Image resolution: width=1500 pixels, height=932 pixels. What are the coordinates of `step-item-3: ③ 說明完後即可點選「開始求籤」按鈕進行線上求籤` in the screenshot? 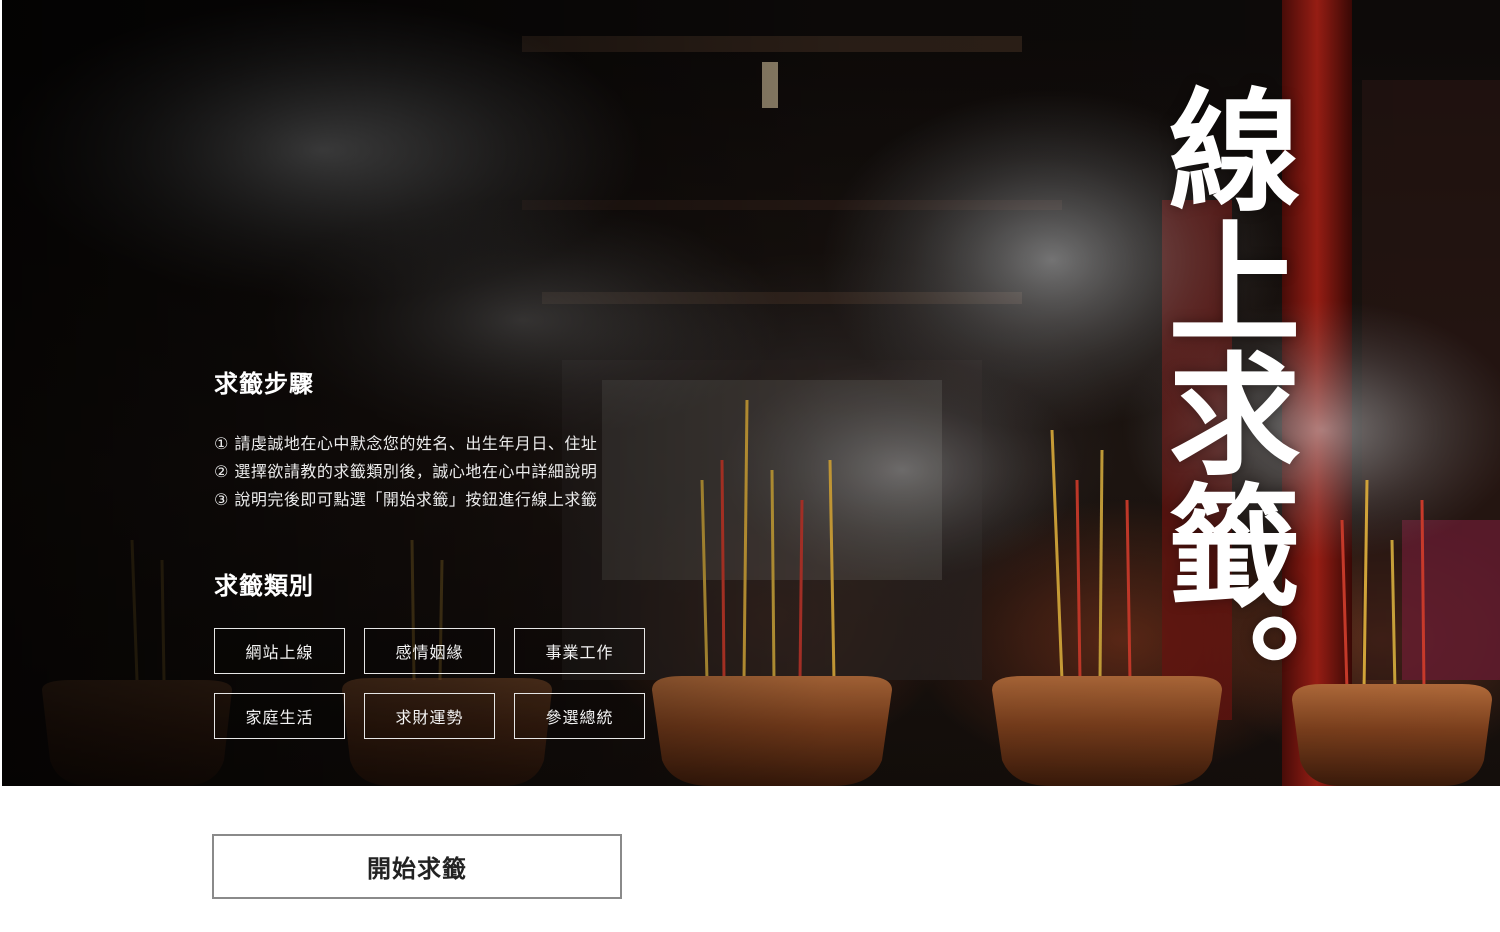 It's located at (406, 499).